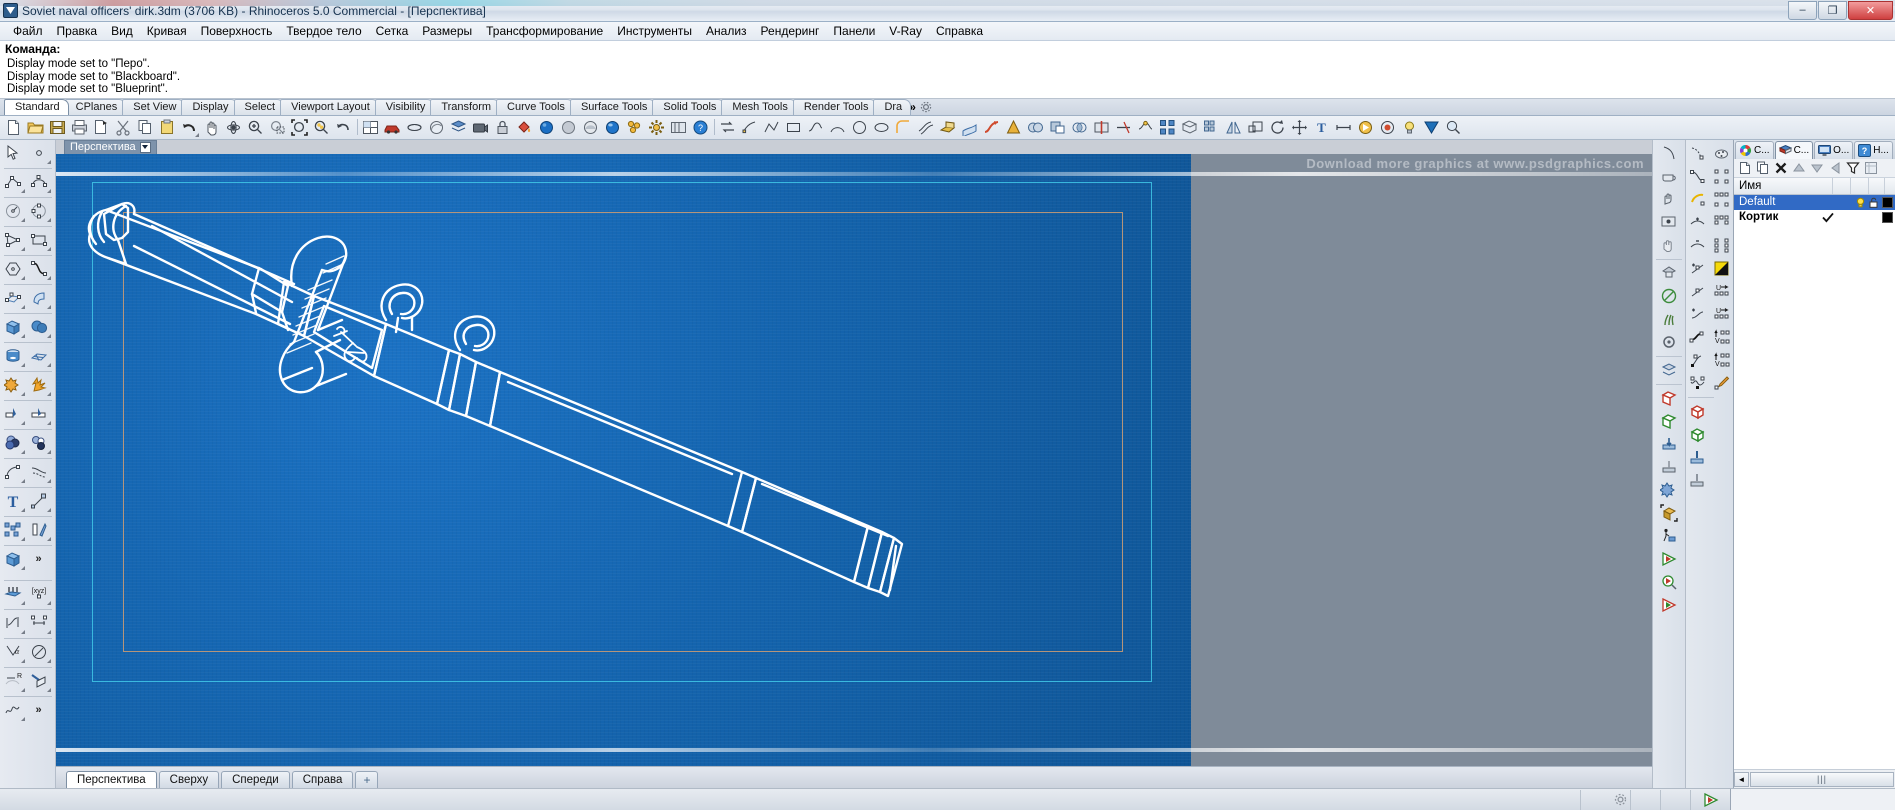 Image resolution: width=1895 pixels, height=810 pixels. I want to click on menu-item-file: Файл, so click(28, 31).